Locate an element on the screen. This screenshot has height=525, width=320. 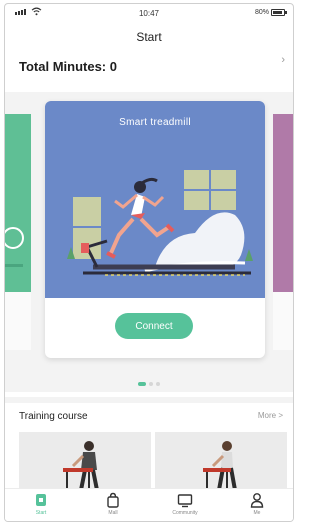
bag-icon is located at coordinates (113, 500).